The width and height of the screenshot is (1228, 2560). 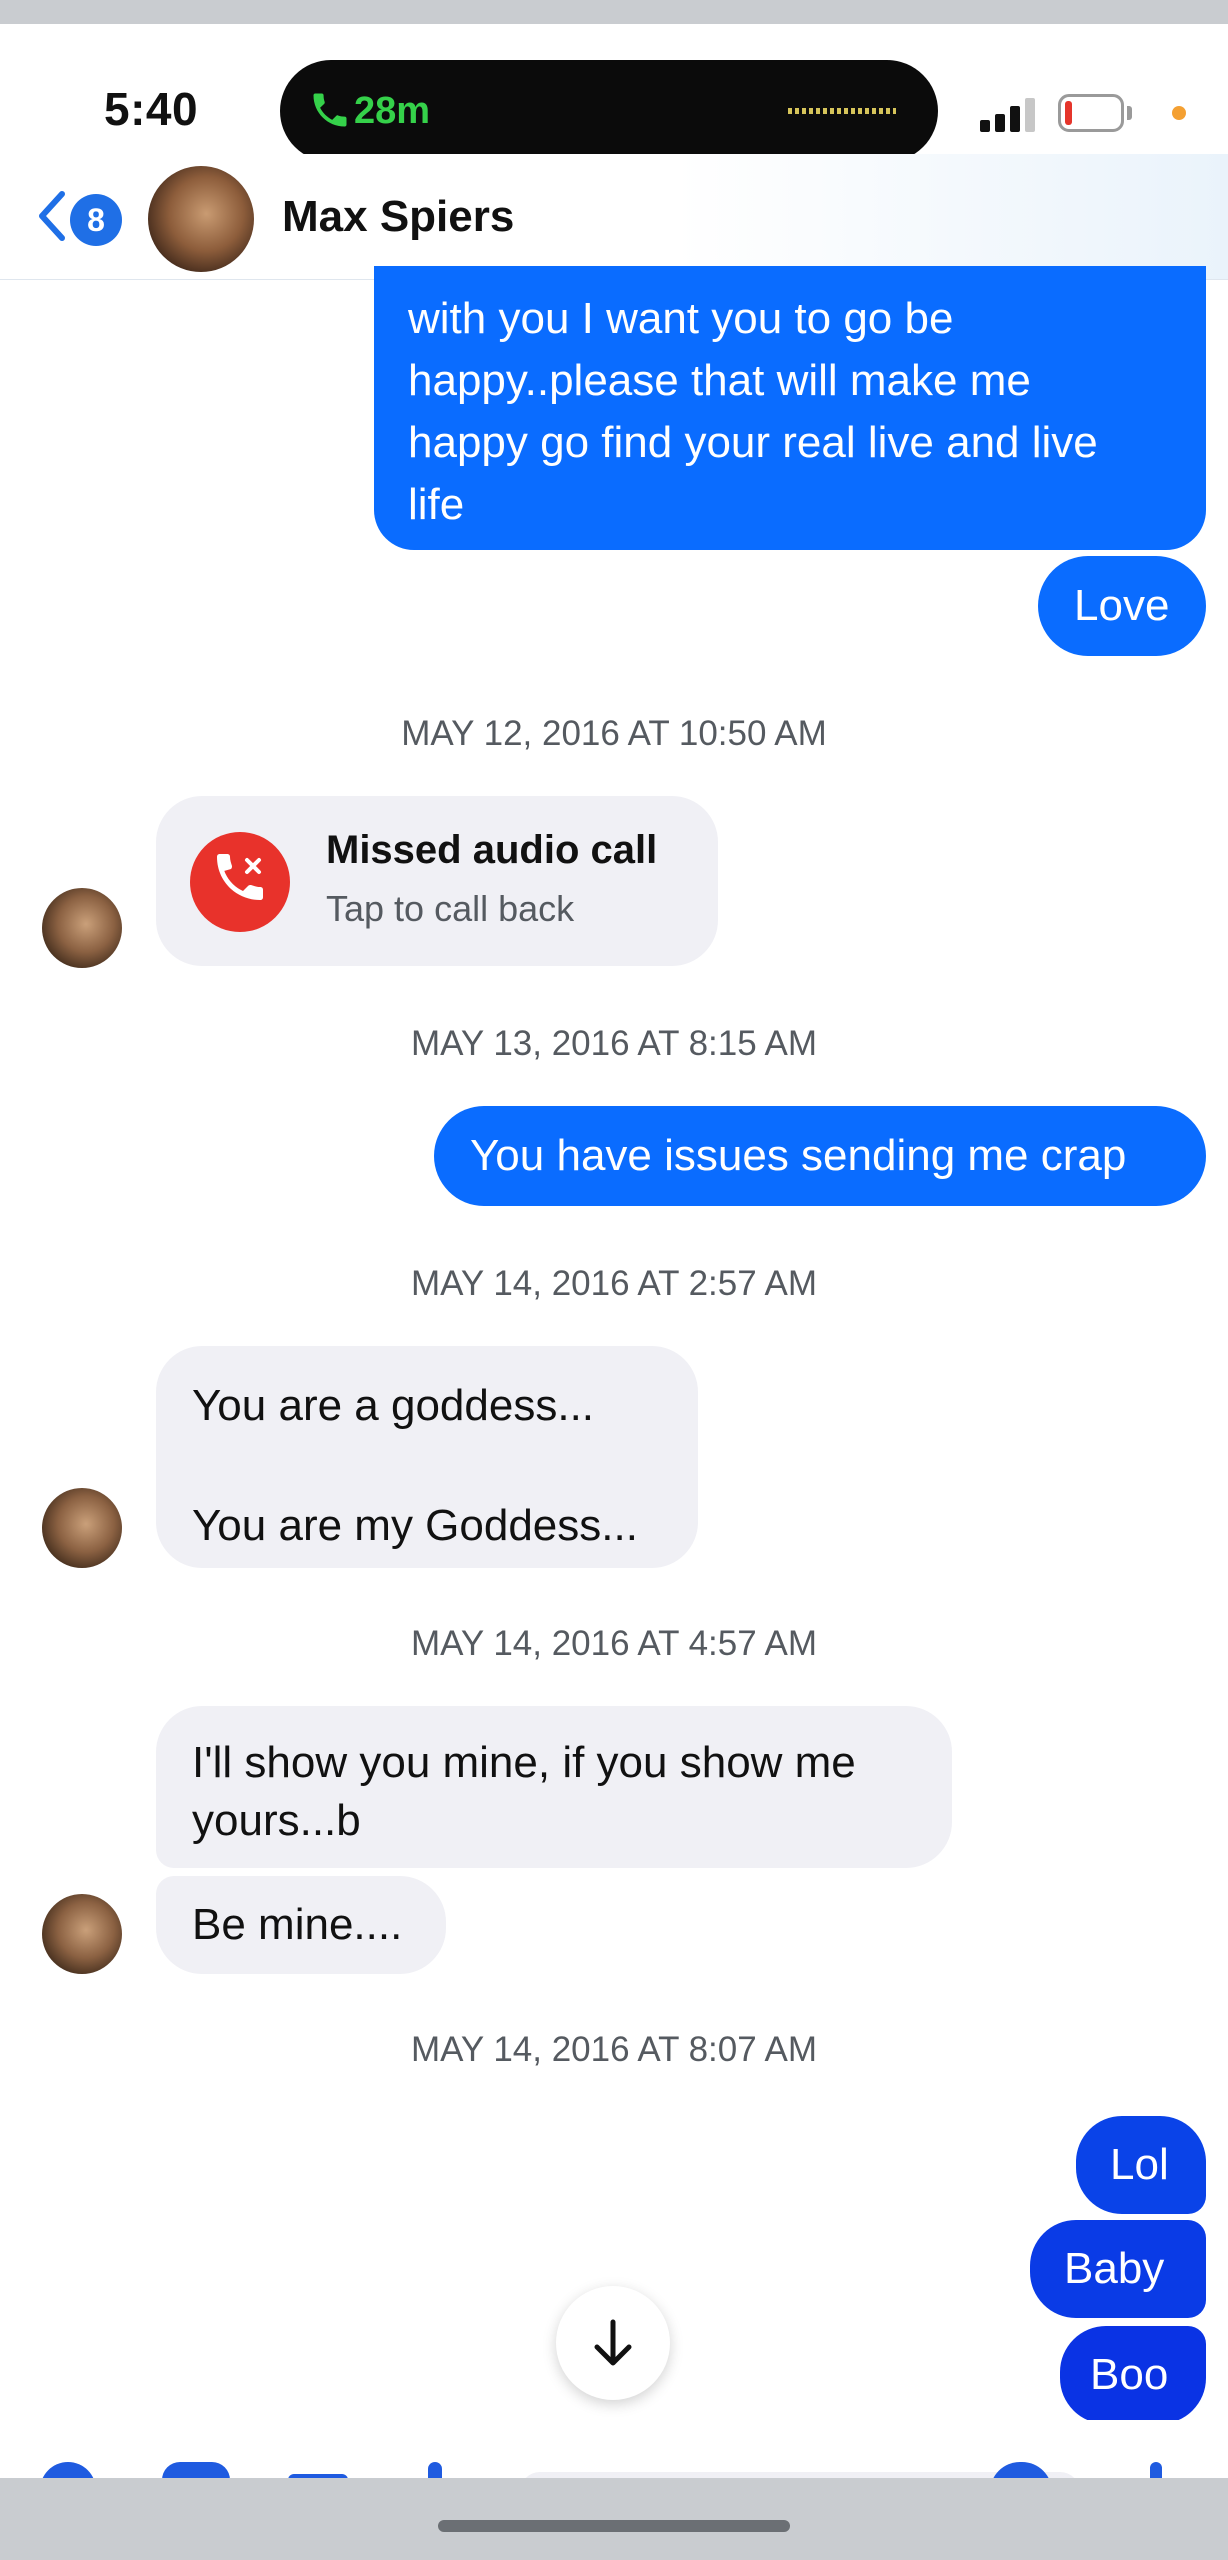 I want to click on message-timestamp: MAY 13, 2016 AT 8:15 AM, so click(x=613, y=1043).